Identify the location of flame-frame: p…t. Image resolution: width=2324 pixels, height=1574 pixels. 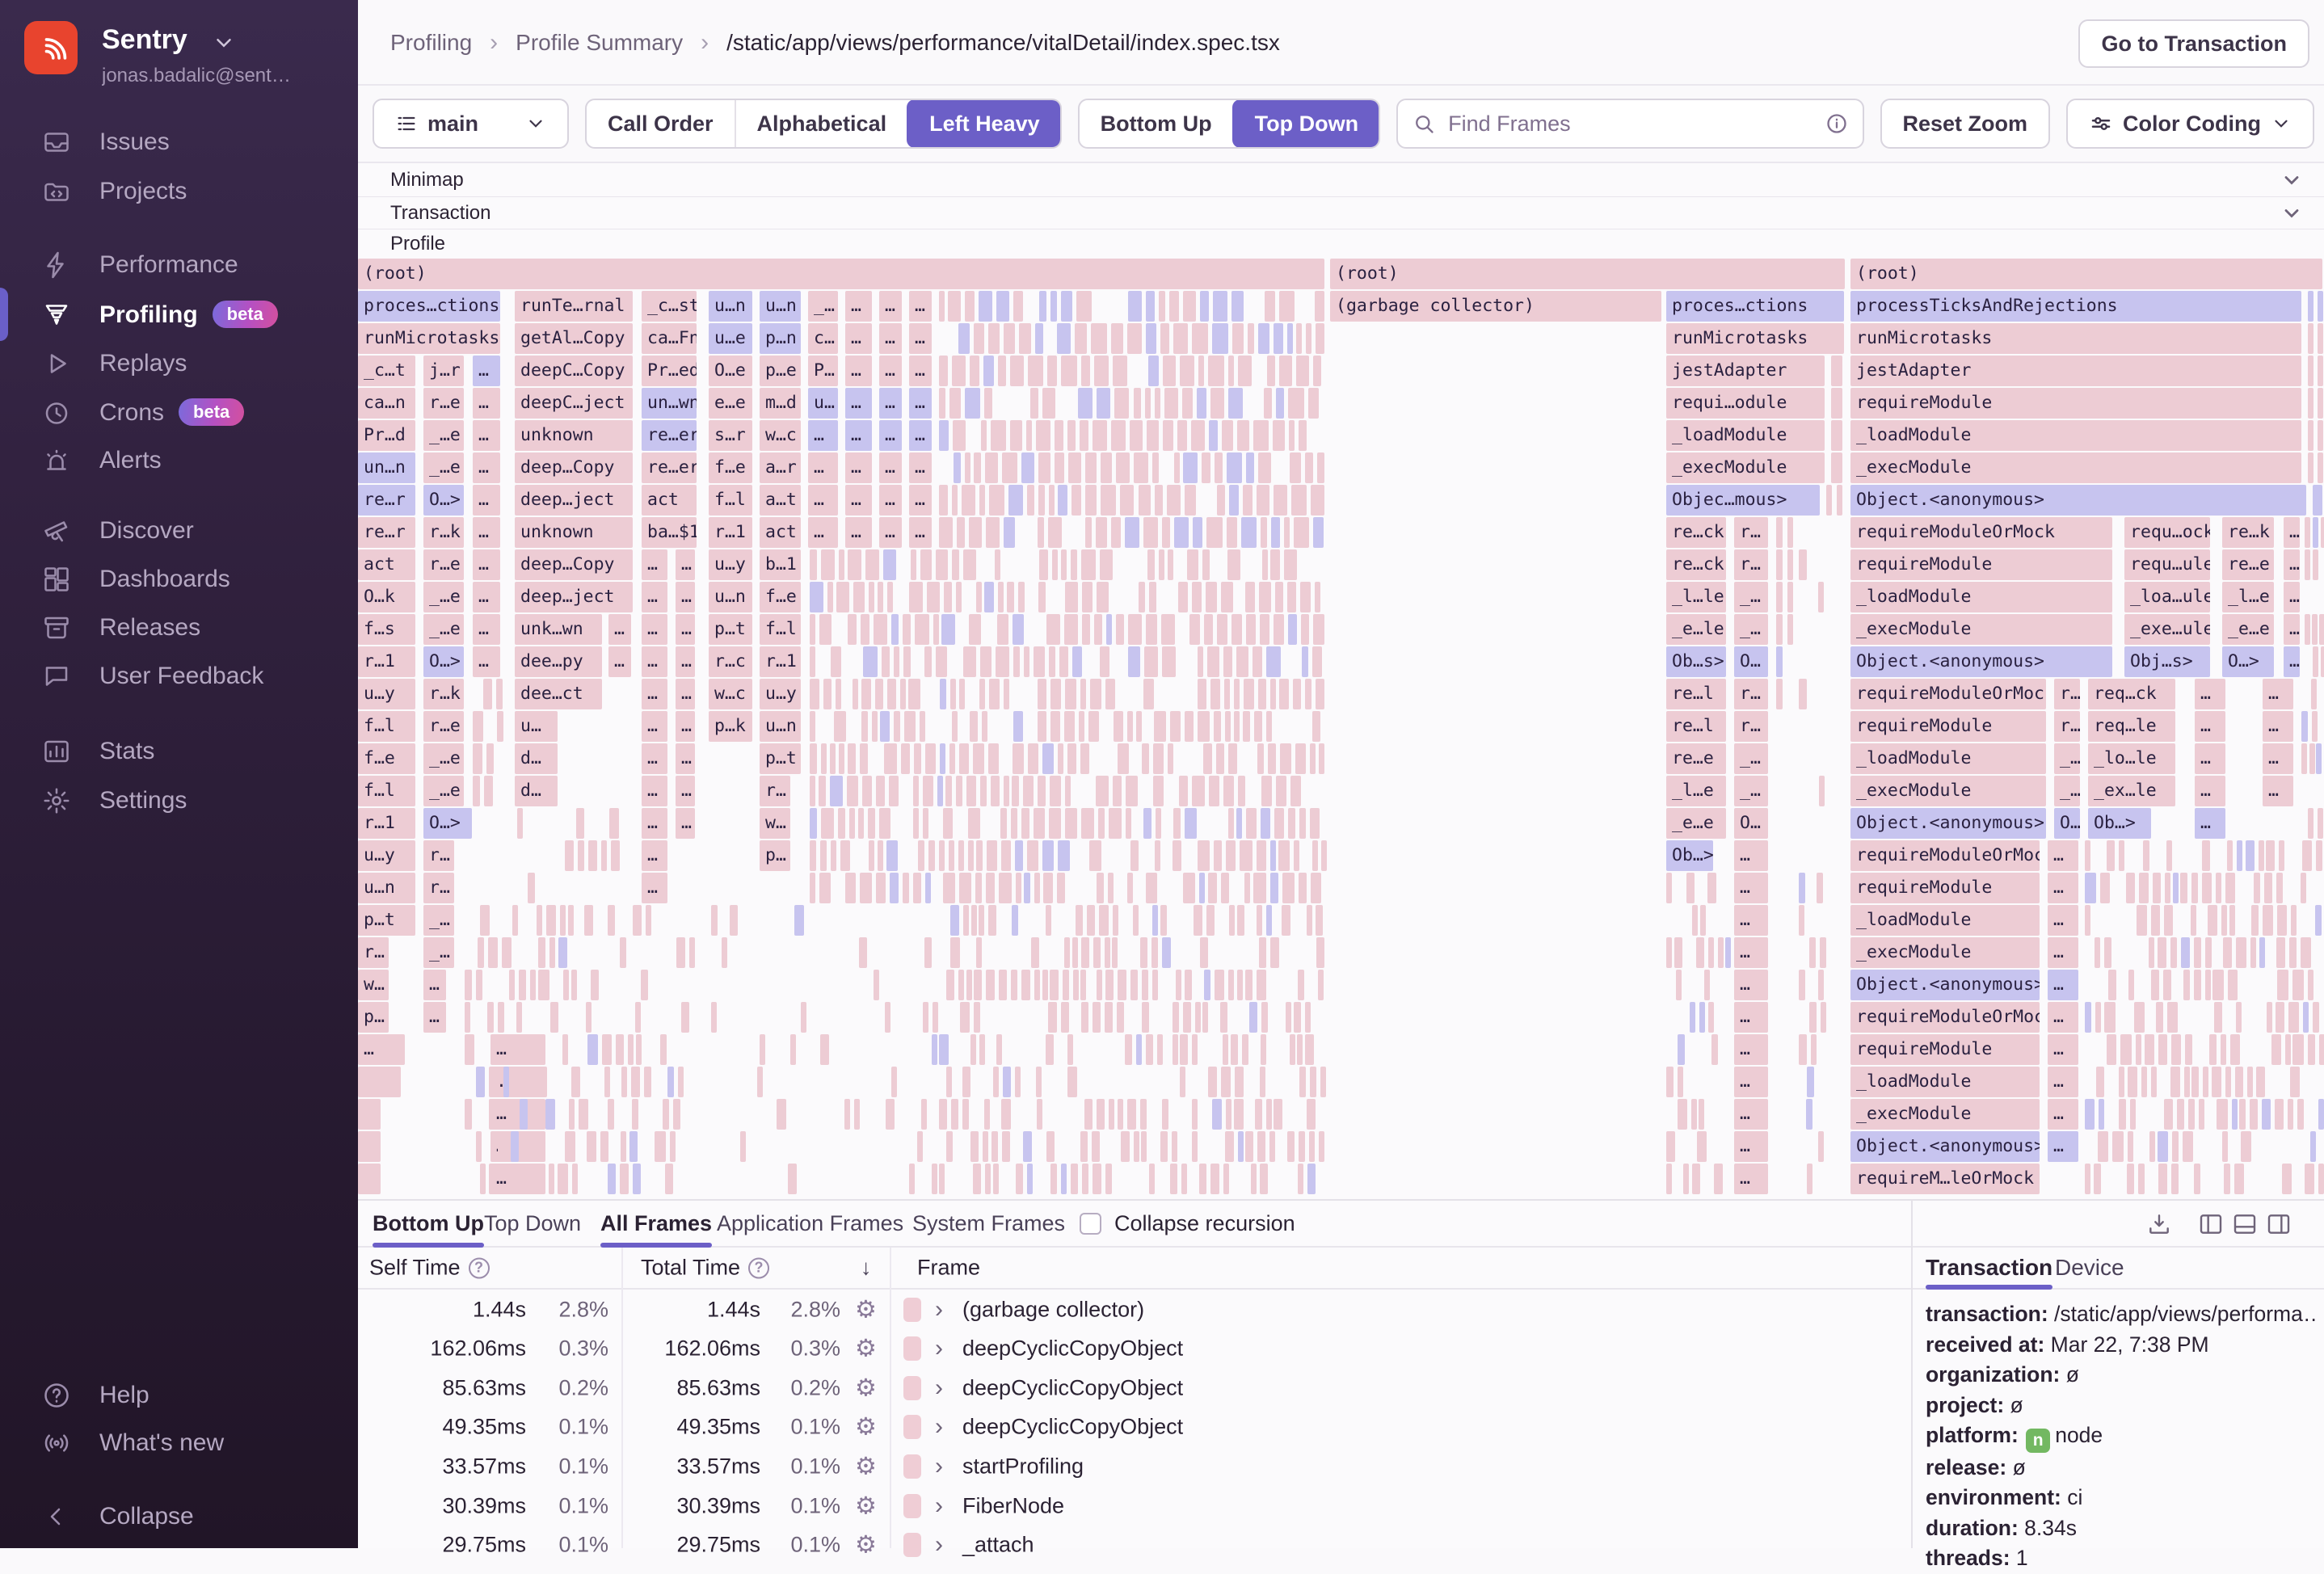
(386, 920).